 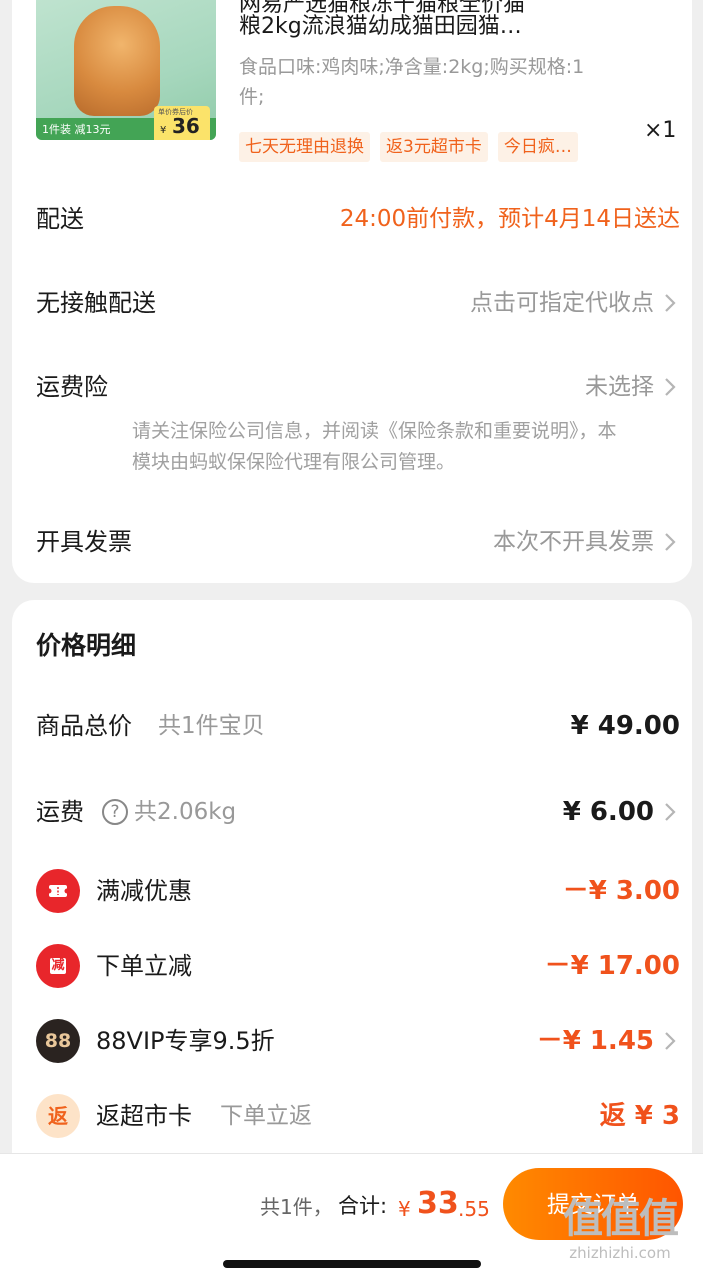 I want to click on discount-label: 满减优惠, so click(x=144, y=891).